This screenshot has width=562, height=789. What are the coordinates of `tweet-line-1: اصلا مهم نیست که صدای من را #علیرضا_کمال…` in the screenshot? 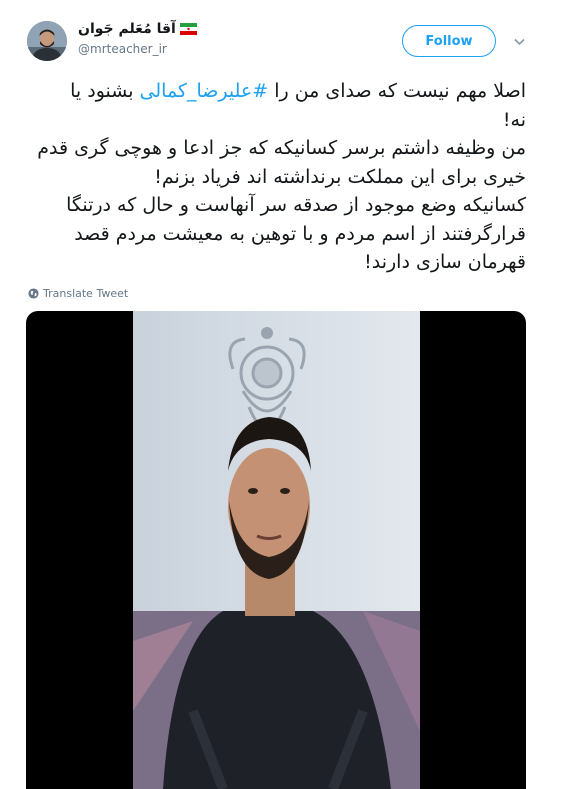 It's located at (276, 91).